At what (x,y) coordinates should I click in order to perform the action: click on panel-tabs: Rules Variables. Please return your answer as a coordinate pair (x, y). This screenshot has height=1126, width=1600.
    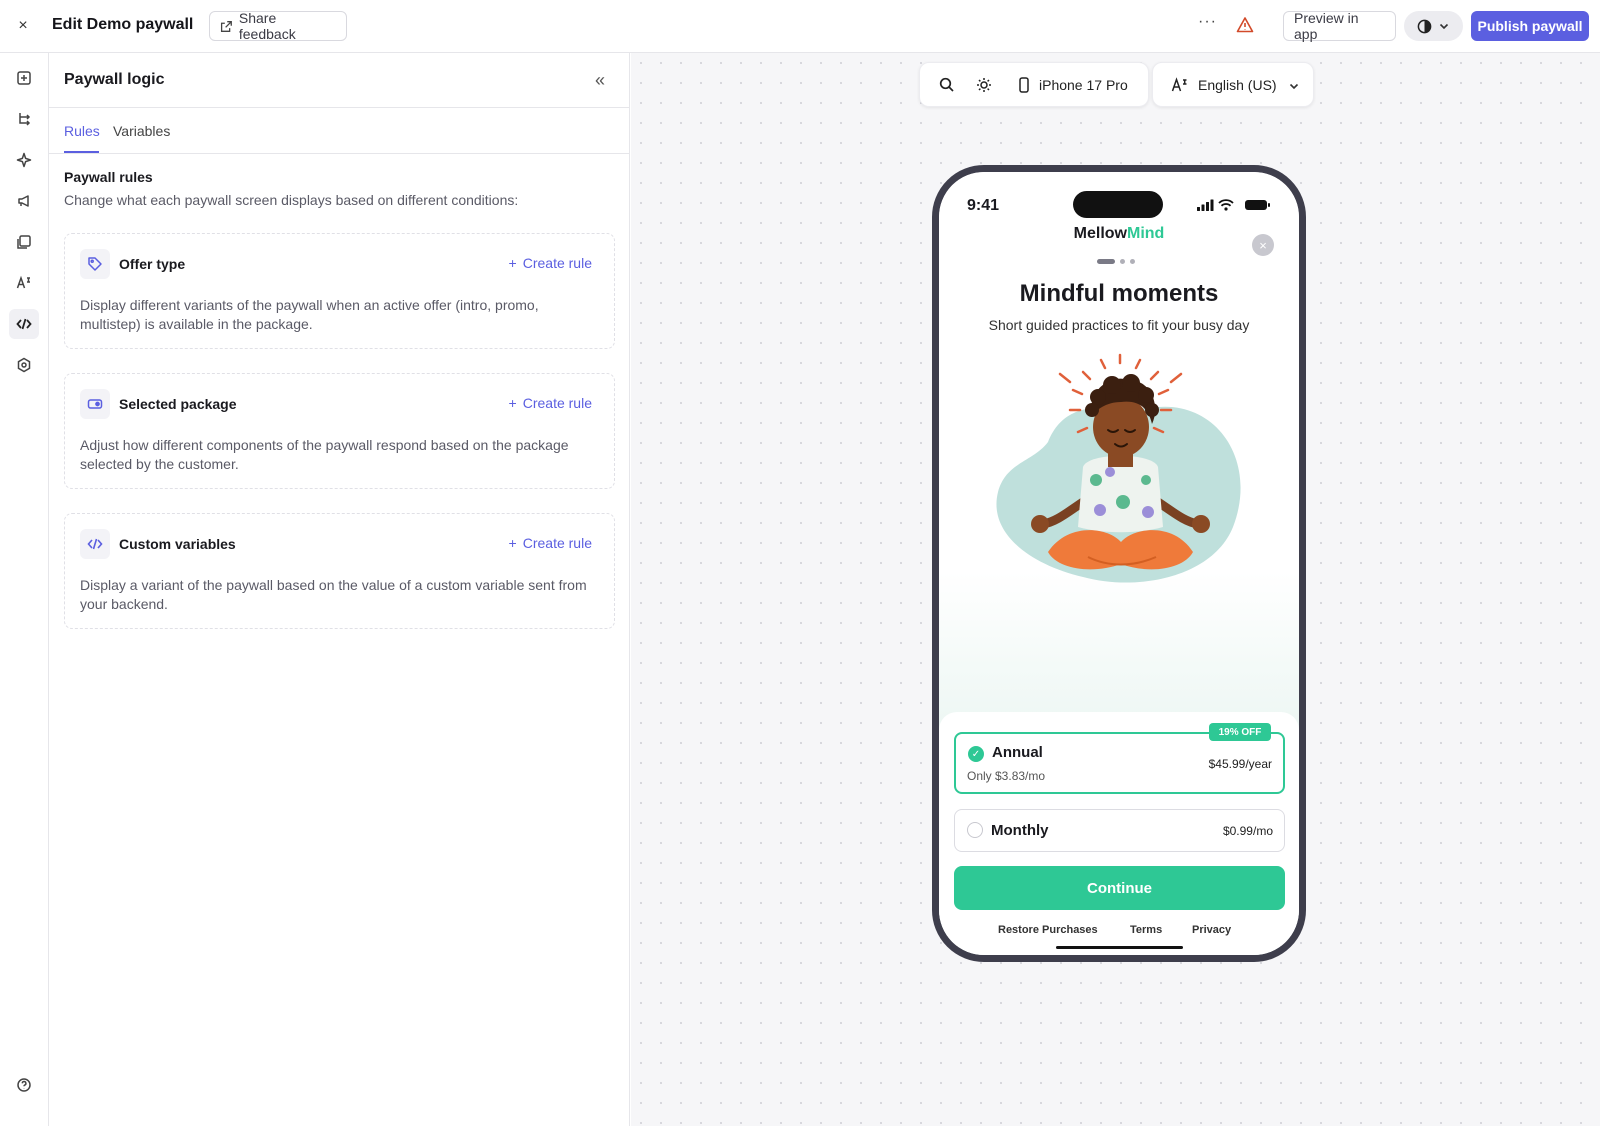
    Looking at the image, I should click on (339, 131).